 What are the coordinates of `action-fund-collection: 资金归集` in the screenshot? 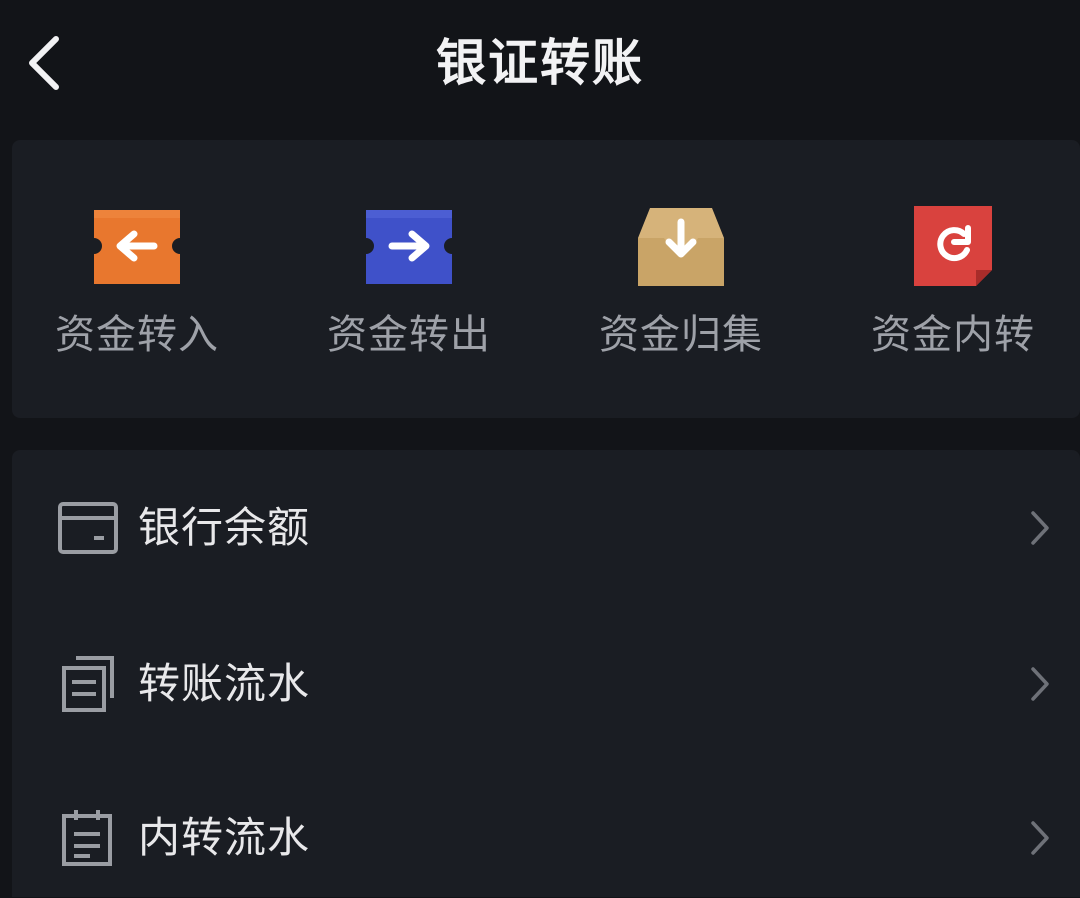 It's located at (681, 284).